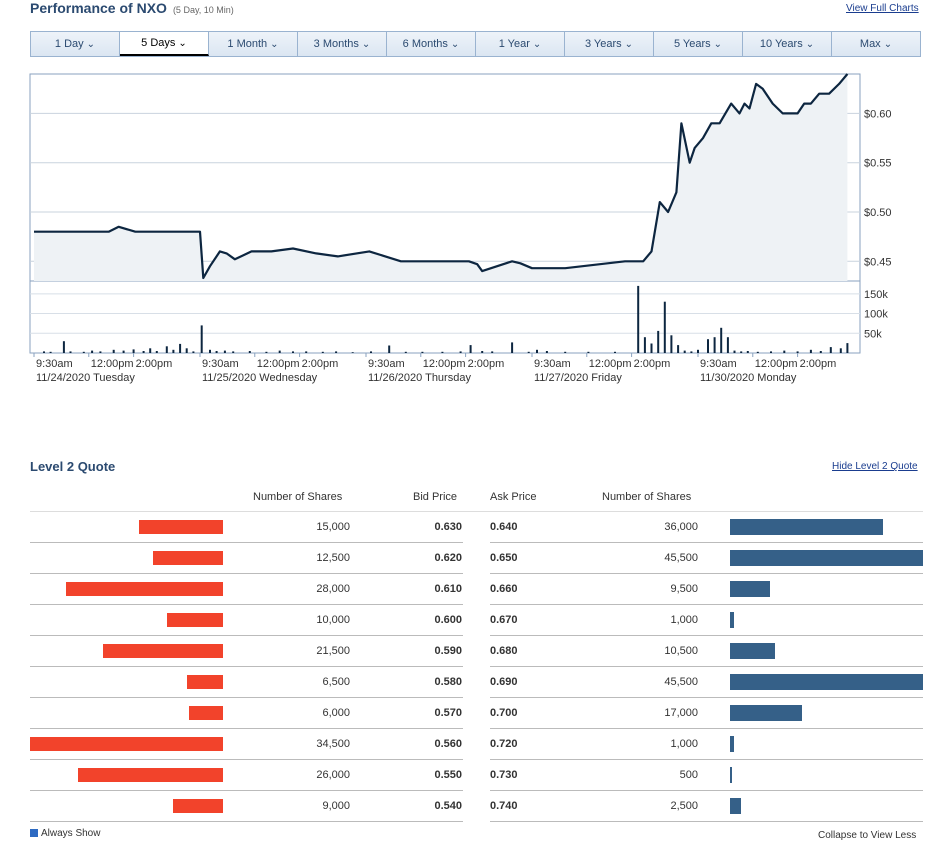 Image resolution: width=946 pixels, height=841 pixels. I want to click on always-show-option: Always Show, so click(65, 833).